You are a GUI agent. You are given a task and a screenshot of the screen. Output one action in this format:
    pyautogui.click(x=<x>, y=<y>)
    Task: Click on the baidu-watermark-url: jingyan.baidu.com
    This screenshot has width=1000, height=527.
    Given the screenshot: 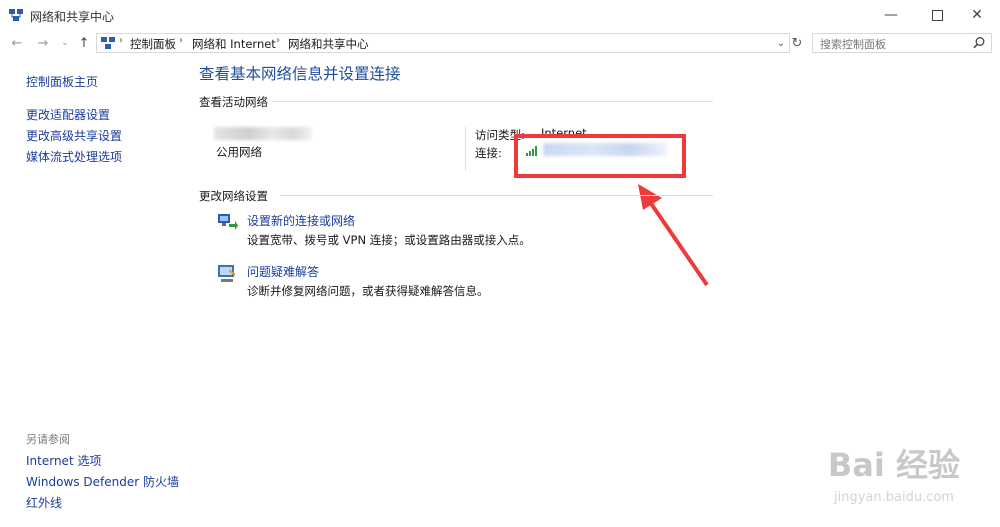 What is the action you would take?
    pyautogui.click(x=894, y=497)
    